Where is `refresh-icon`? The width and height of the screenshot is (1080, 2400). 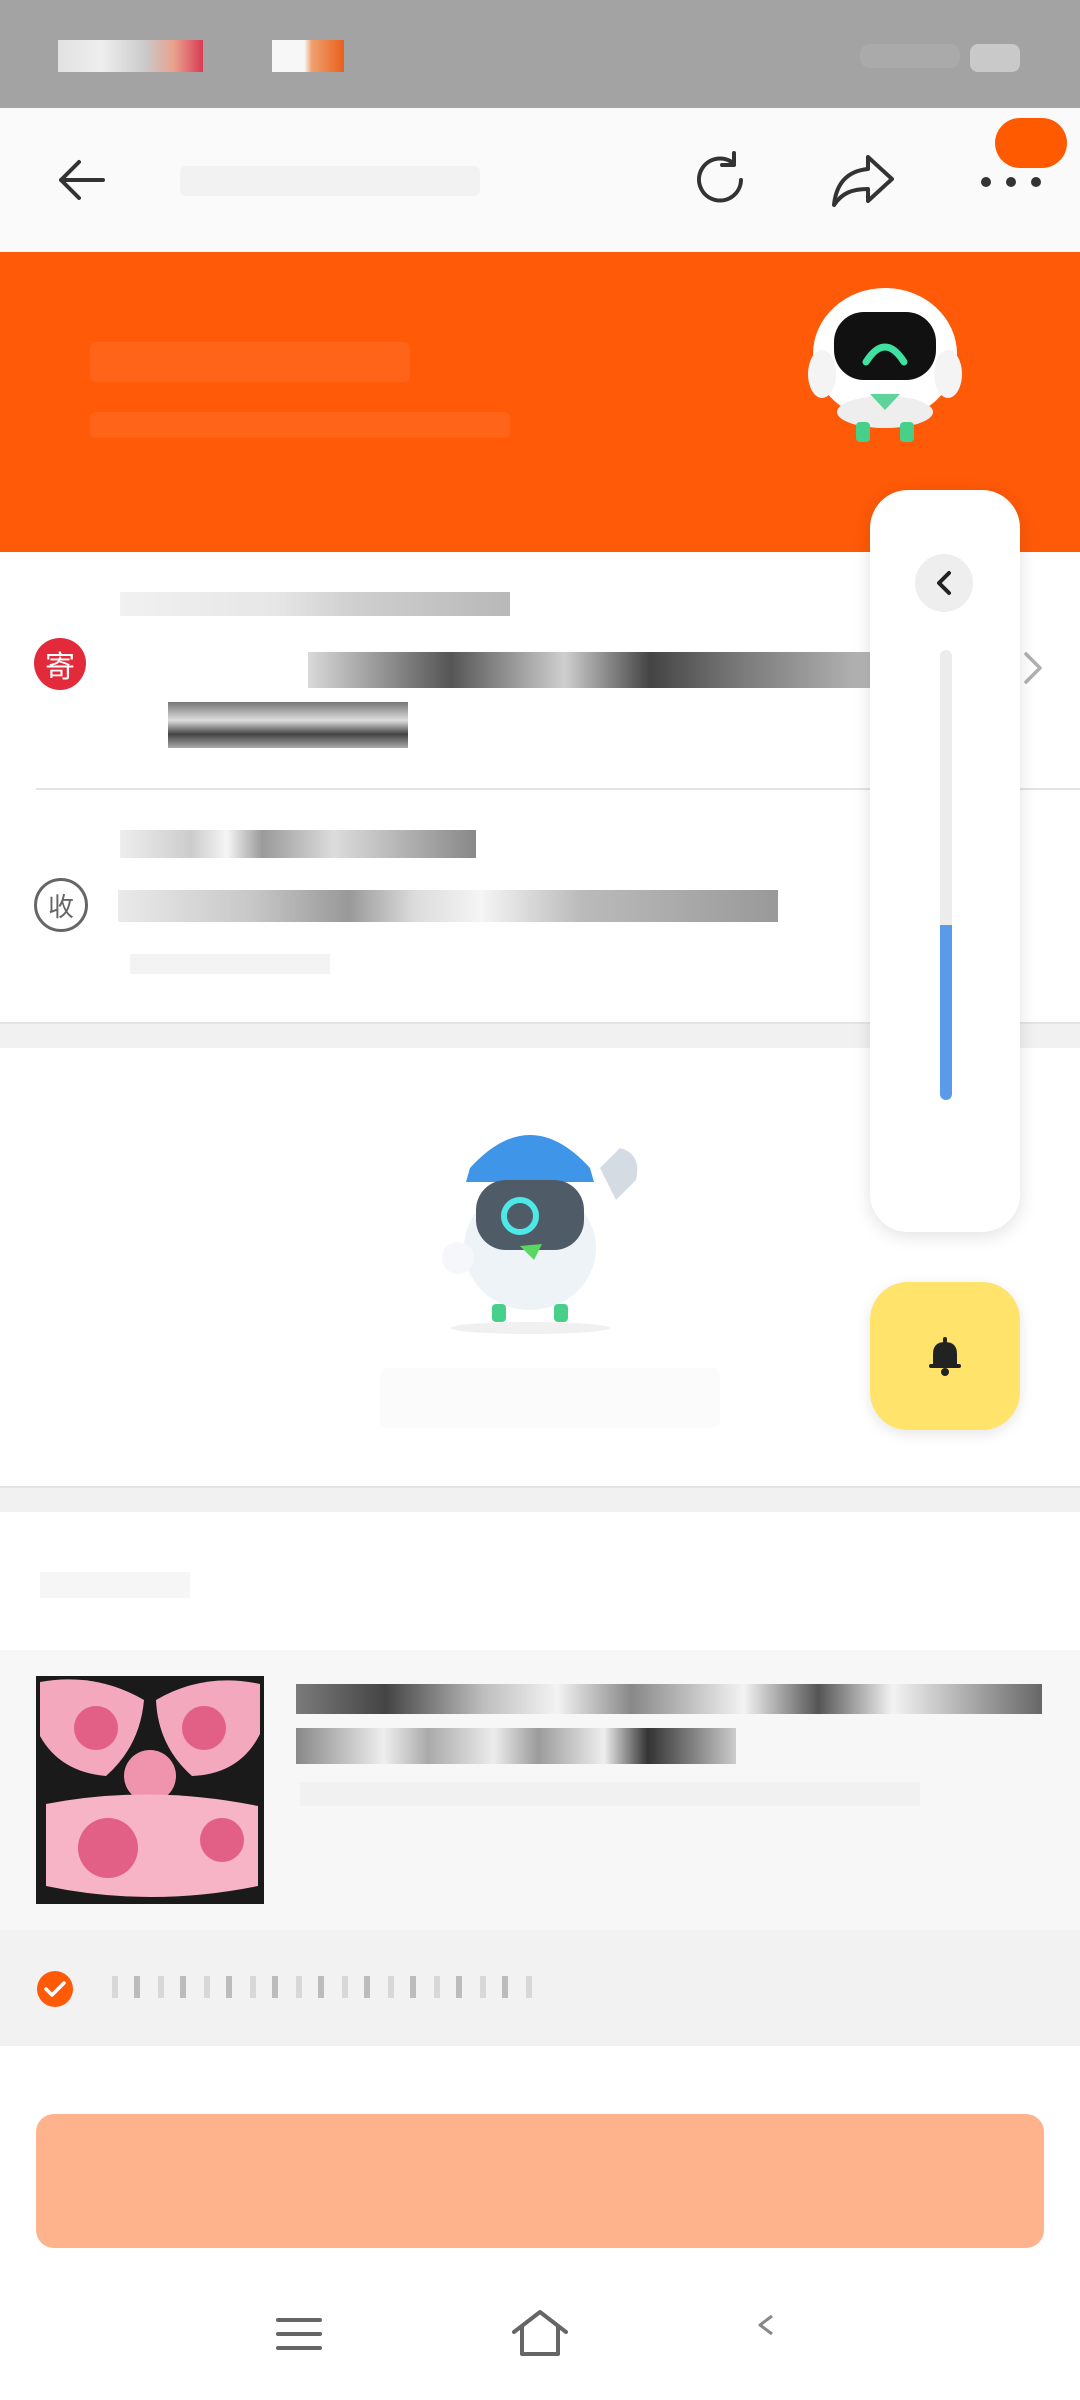
refresh-icon is located at coordinates (720, 177).